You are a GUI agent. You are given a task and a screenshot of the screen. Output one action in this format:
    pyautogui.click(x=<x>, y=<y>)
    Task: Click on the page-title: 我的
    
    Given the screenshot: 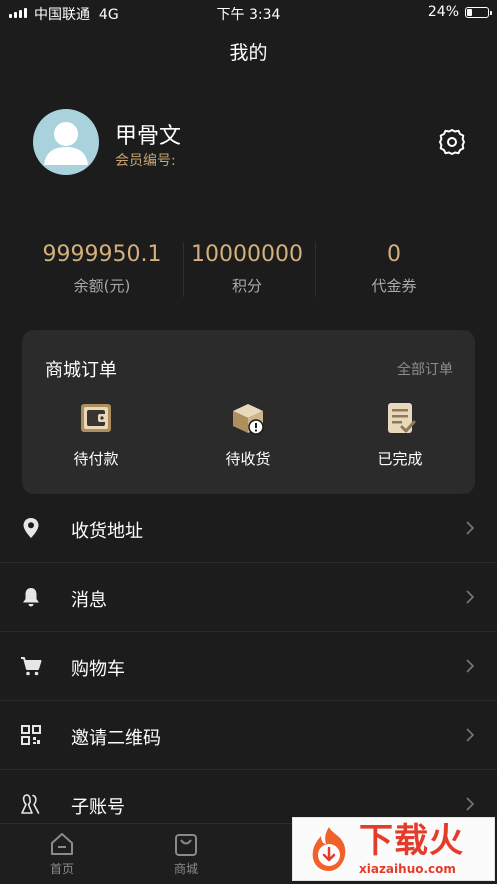 What is the action you would take?
    pyautogui.click(x=248, y=53)
    